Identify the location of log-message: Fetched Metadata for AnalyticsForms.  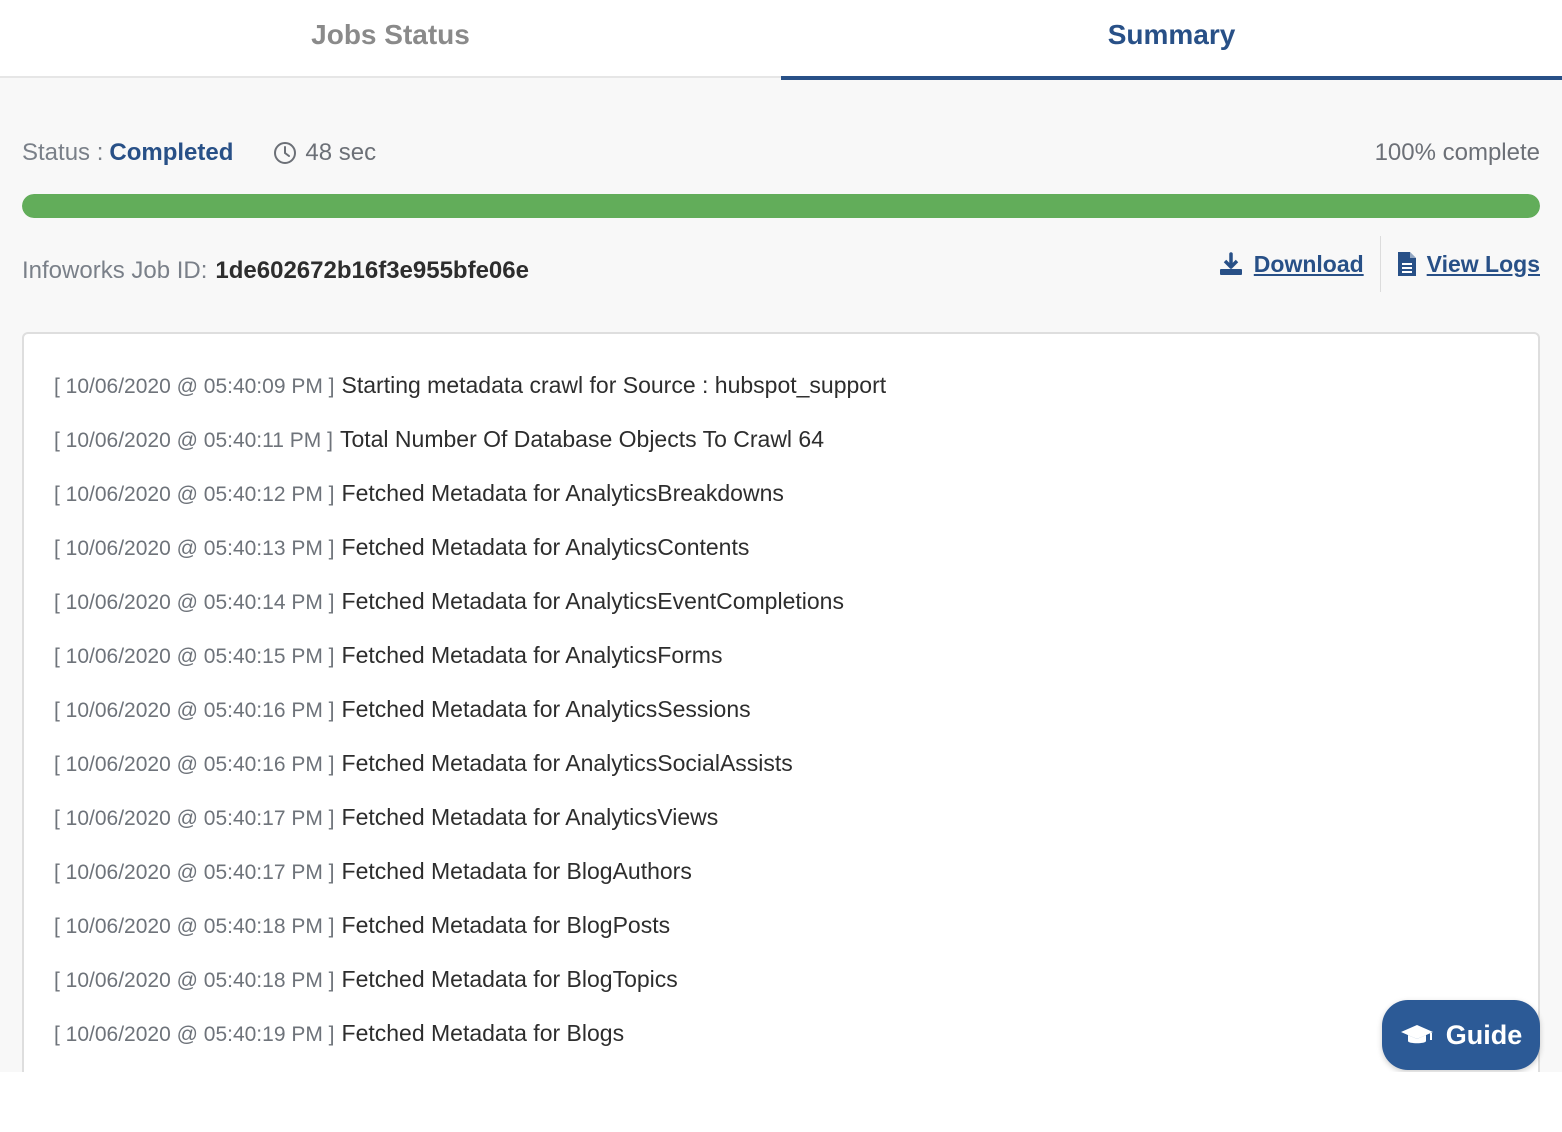
(532, 655).